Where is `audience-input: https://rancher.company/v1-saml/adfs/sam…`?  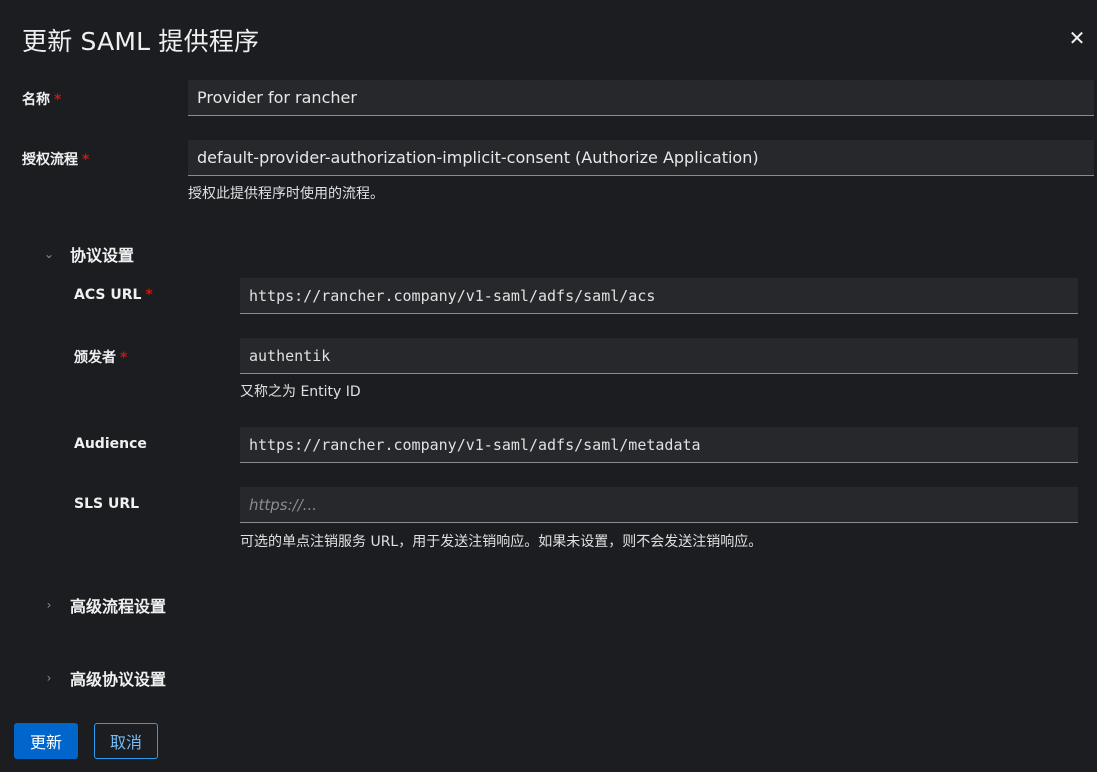
audience-input: https://rancher.company/v1-saml/adfs/sam… is located at coordinates (659, 445).